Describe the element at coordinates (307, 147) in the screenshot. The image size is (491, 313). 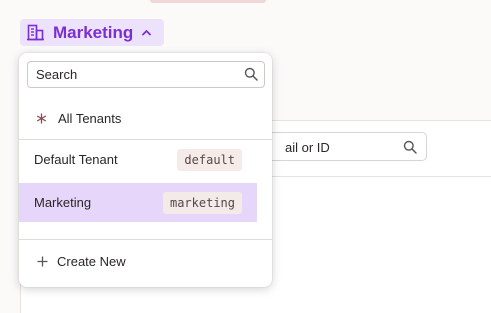
I see `background-search-text: ail or ID` at that location.